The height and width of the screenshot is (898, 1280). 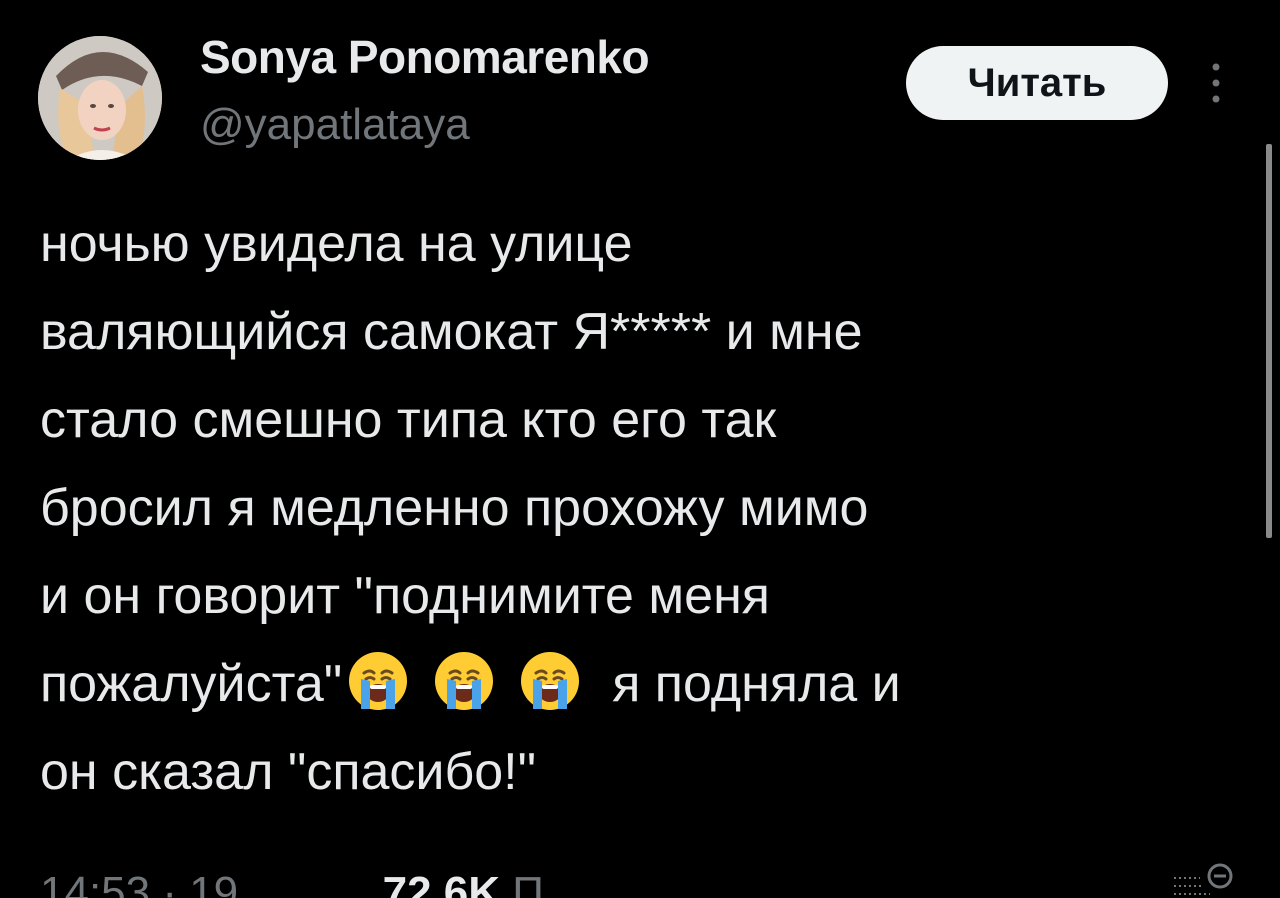 What do you see at coordinates (1037, 83) in the screenshot?
I see `follow-button: Читать` at bounding box center [1037, 83].